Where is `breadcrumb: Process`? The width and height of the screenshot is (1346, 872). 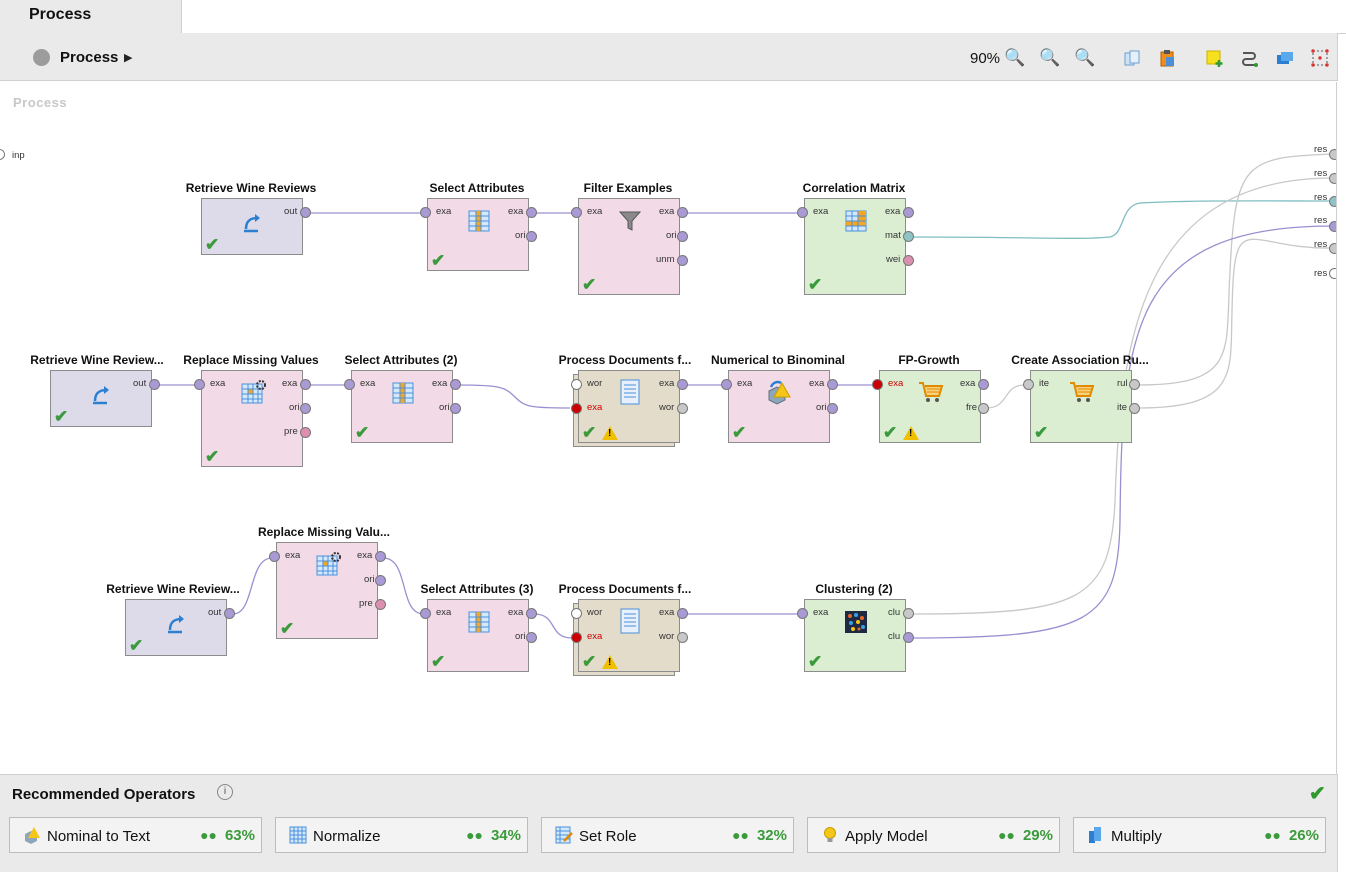 breadcrumb: Process is located at coordinates (89, 57).